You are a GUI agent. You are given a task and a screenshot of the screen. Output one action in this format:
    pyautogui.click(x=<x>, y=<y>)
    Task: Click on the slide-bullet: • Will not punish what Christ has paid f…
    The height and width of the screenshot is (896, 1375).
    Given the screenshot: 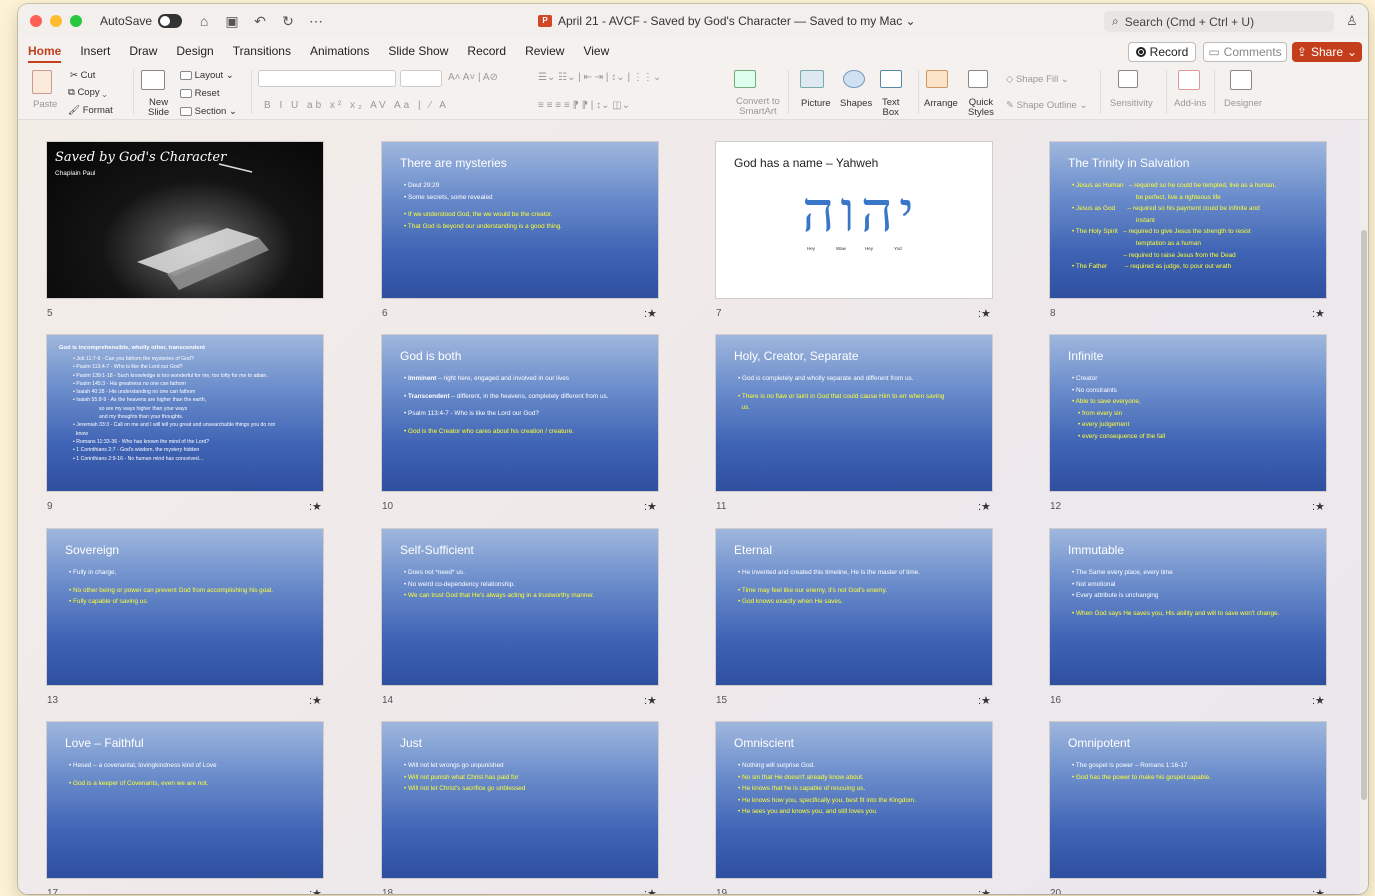 What is the action you would take?
    pyautogui.click(x=461, y=777)
    